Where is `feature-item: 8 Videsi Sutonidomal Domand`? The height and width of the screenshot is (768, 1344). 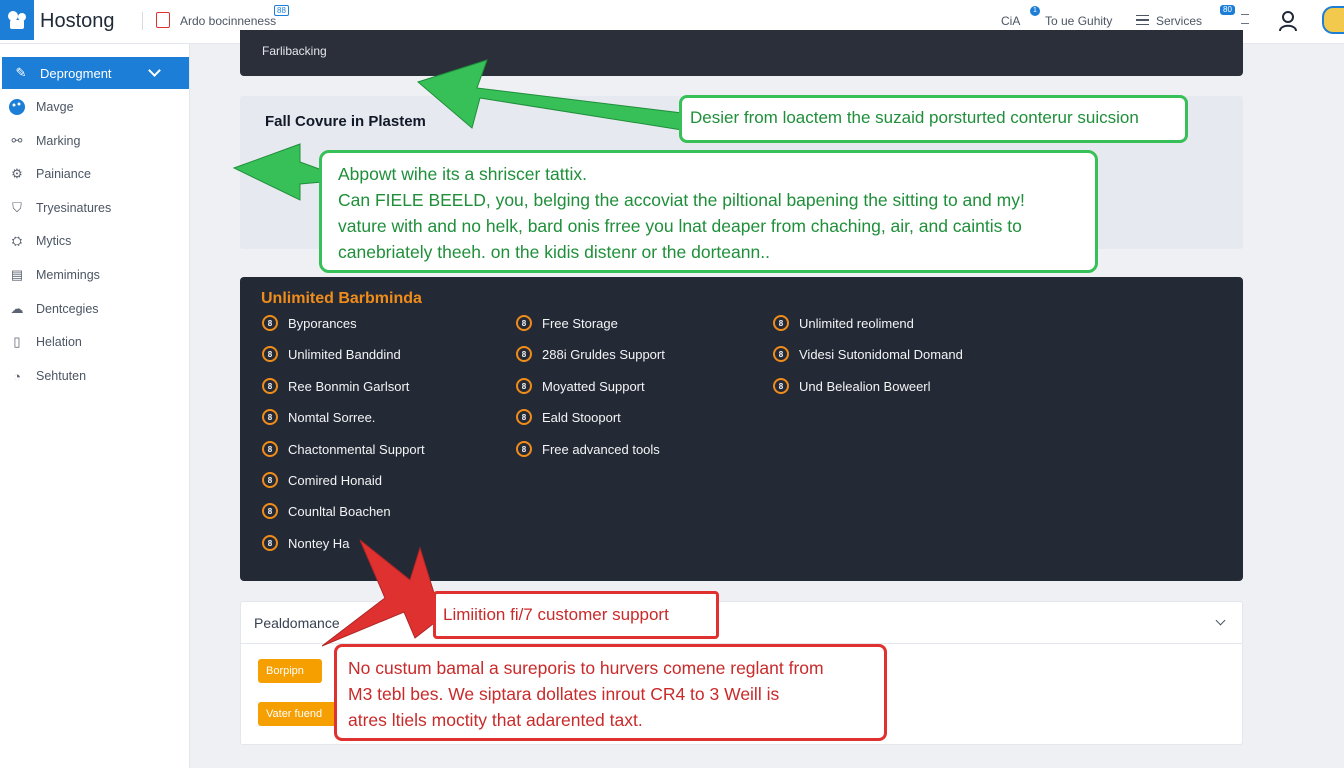 feature-item: 8 Videsi Sutonidomal Domand is located at coordinates (868, 354).